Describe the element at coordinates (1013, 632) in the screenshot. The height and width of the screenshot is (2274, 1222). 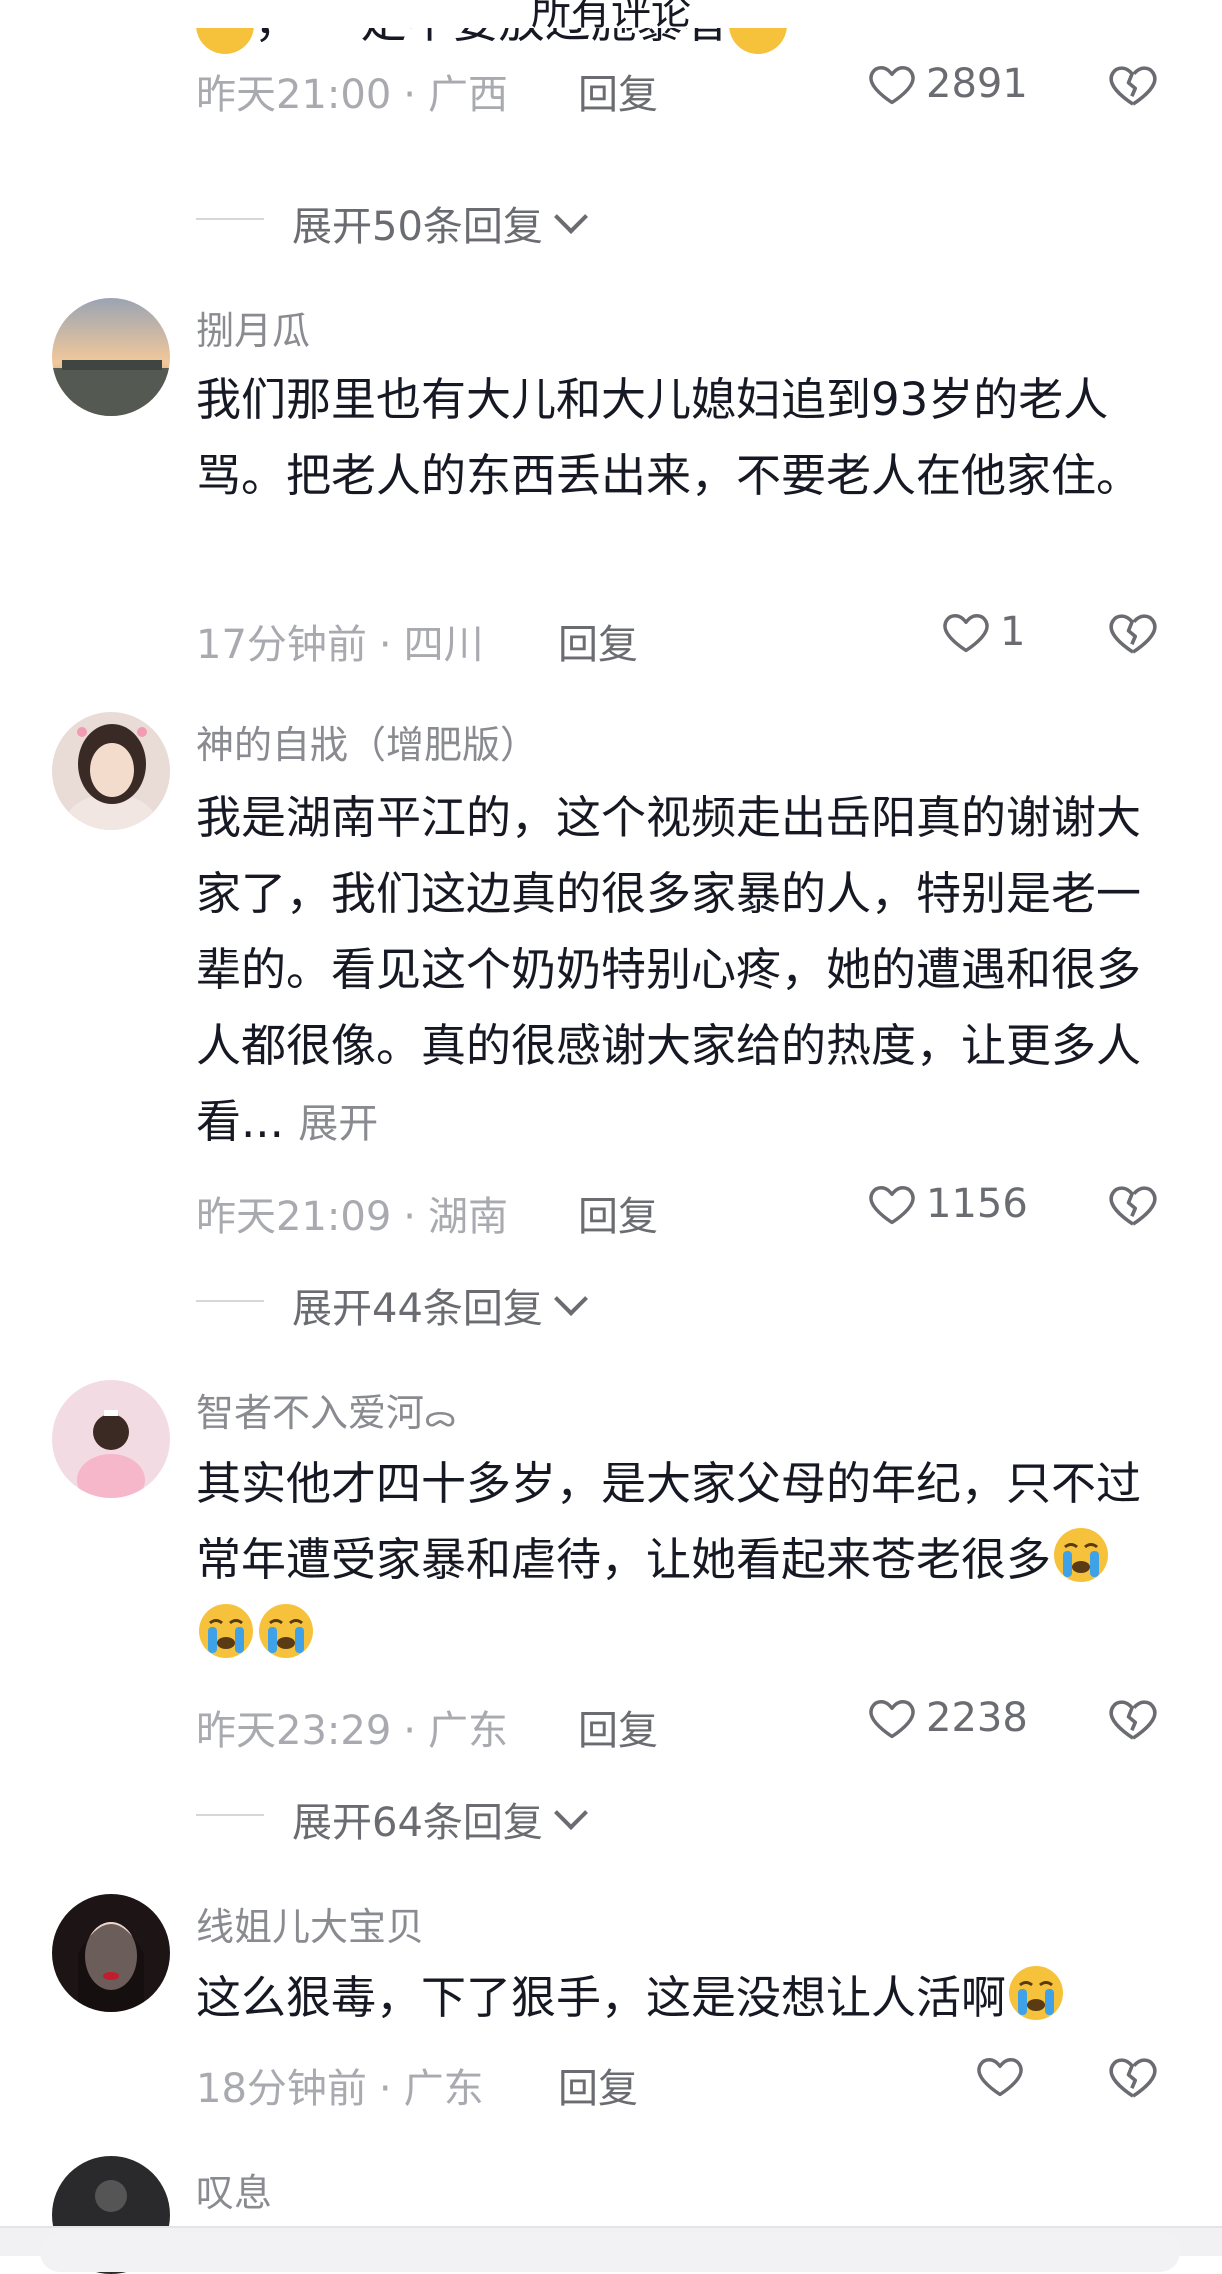
I see `like-count: 1` at that location.